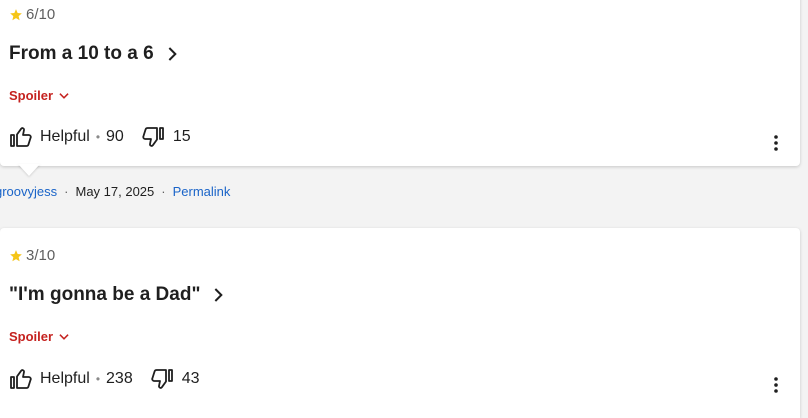  I want to click on review-title: "I'm gonna be a Dad", so click(105, 294).